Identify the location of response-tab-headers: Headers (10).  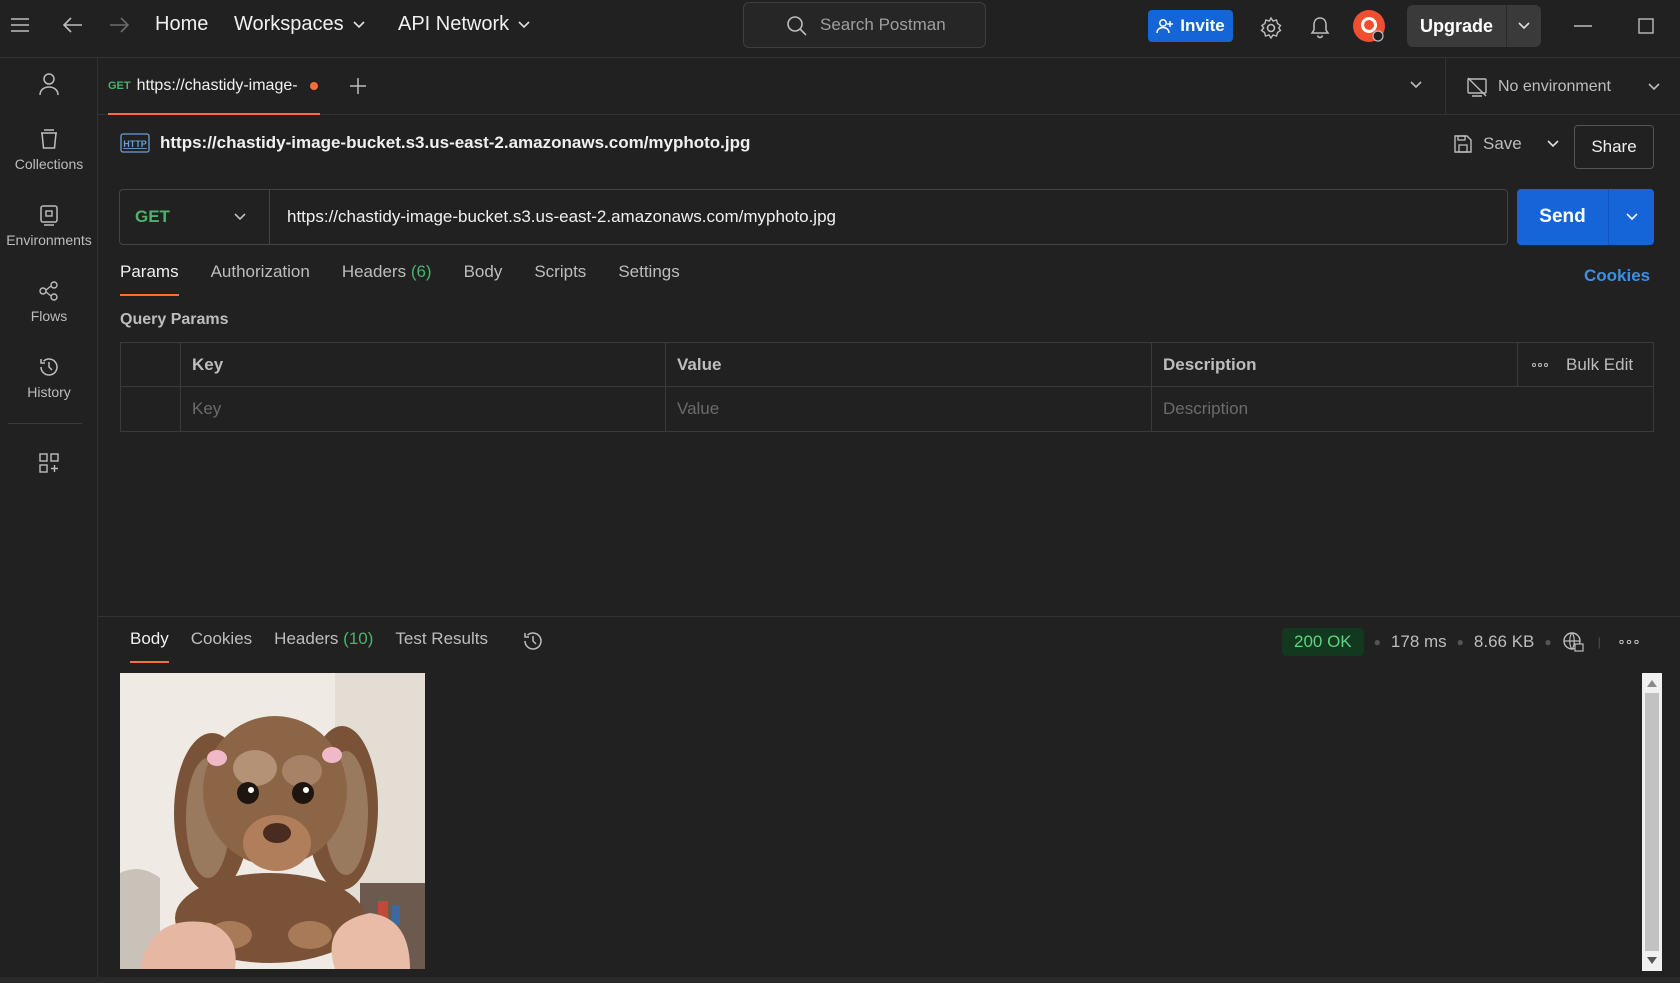
(323, 646).